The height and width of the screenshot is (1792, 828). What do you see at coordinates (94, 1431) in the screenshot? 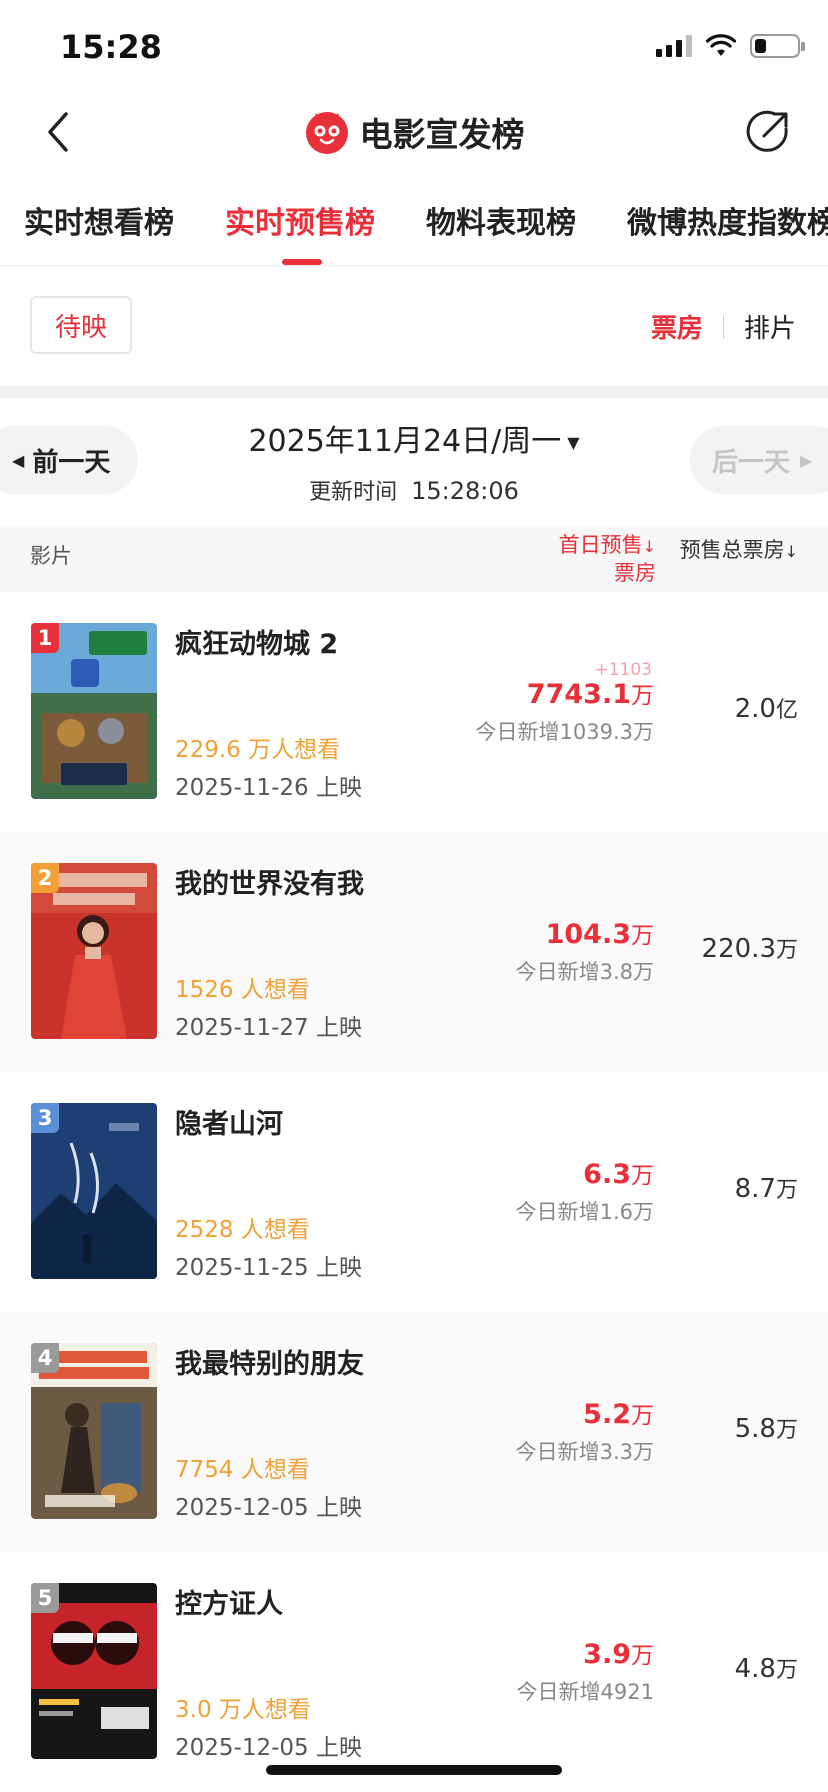
I see `film-poster: 4` at bounding box center [94, 1431].